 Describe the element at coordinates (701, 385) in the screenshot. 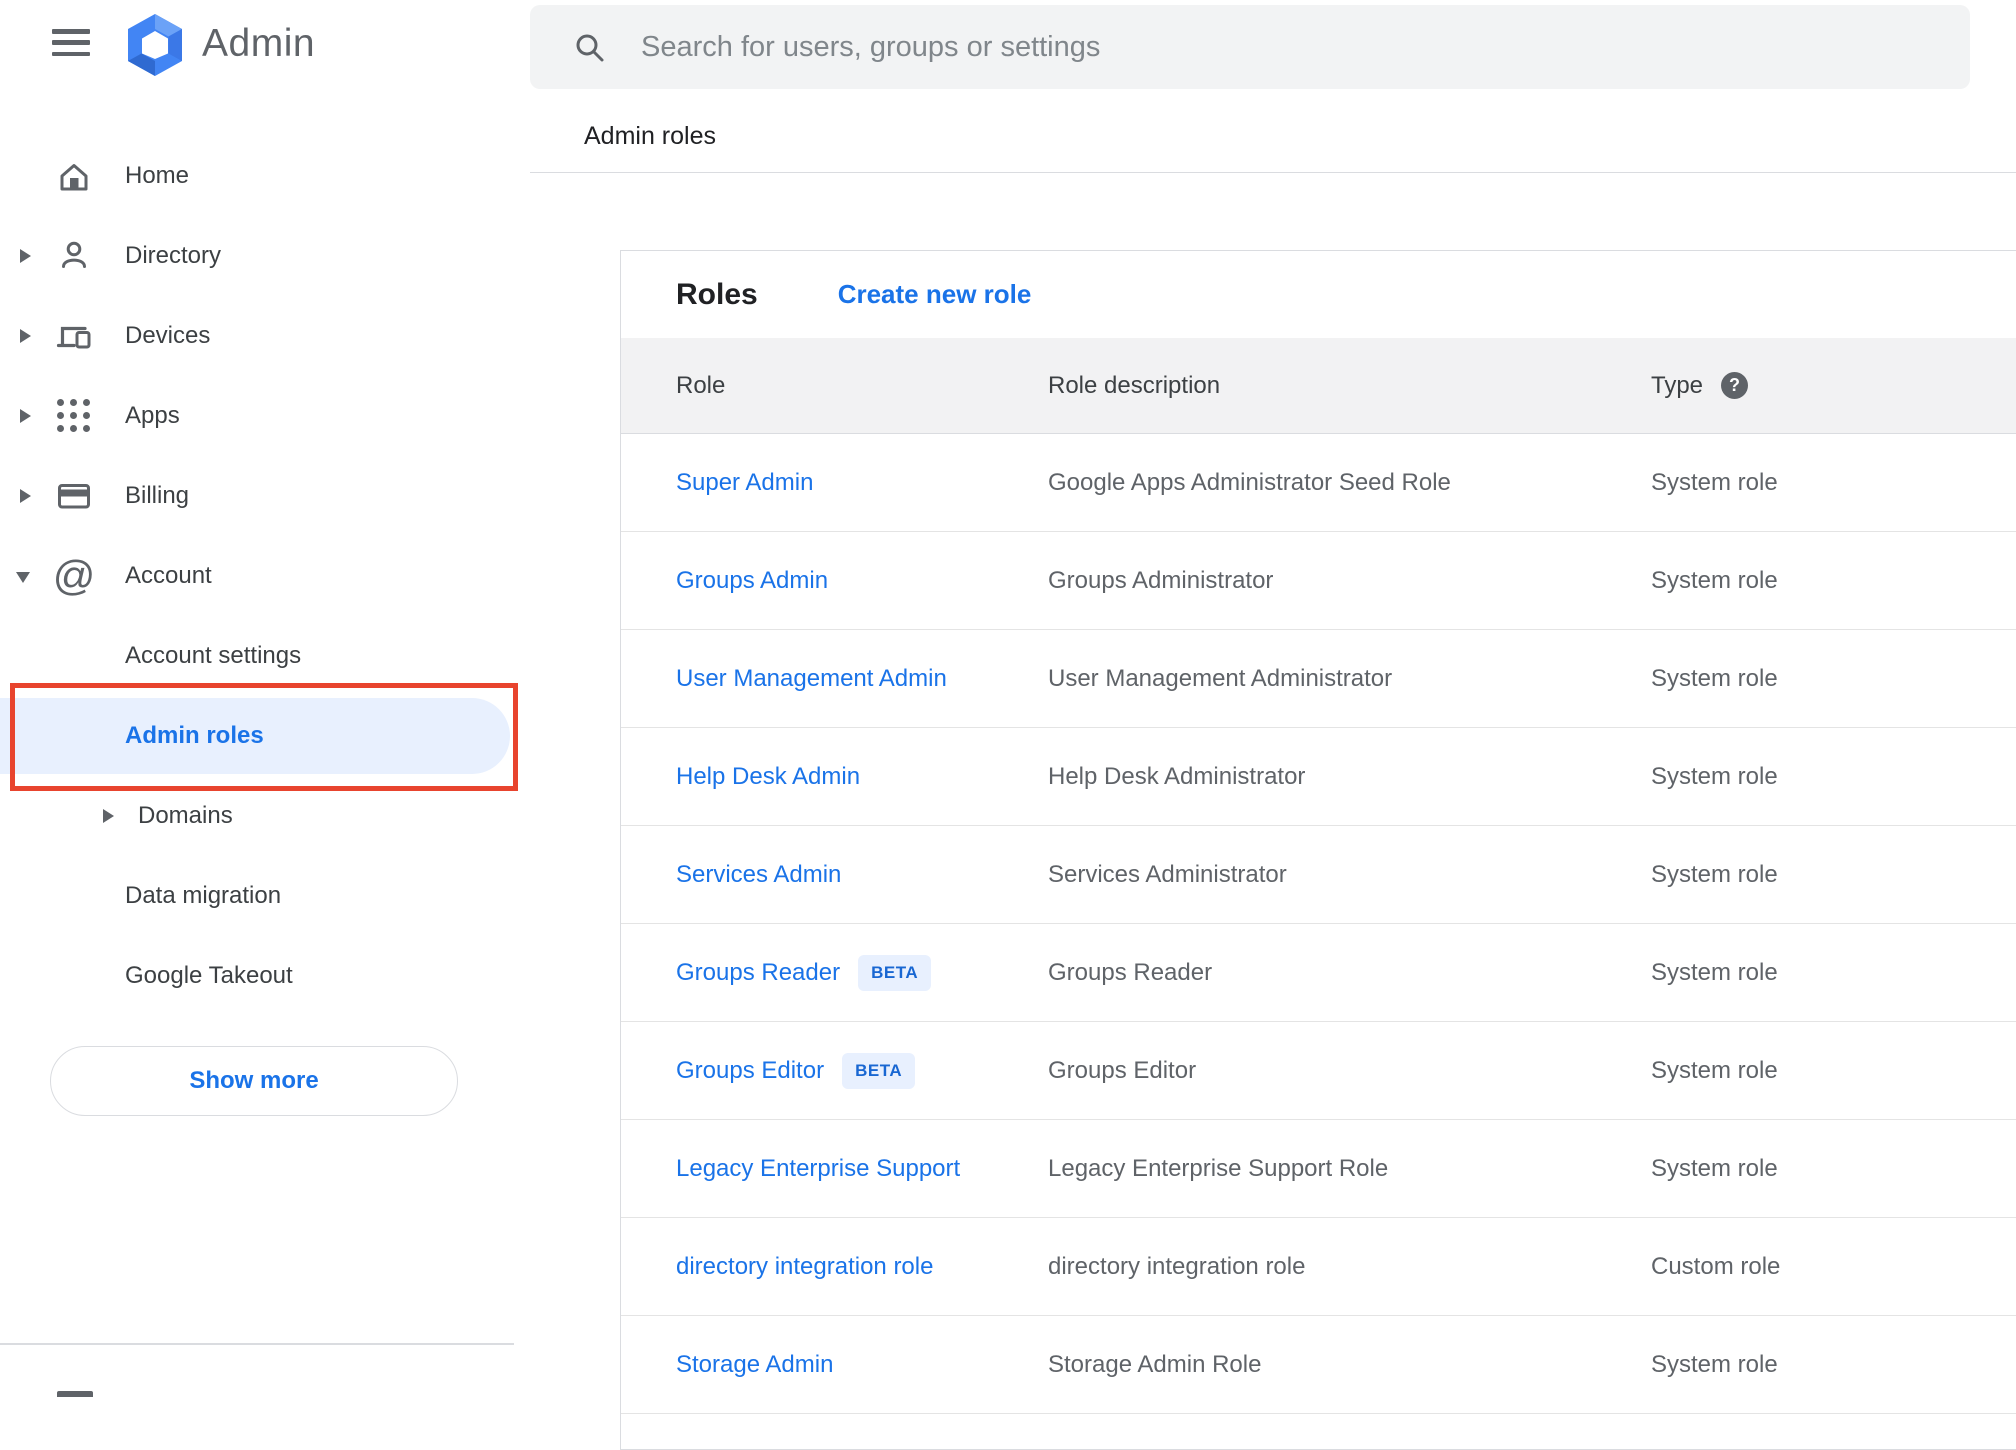

I see `column-header-role: Role` at that location.